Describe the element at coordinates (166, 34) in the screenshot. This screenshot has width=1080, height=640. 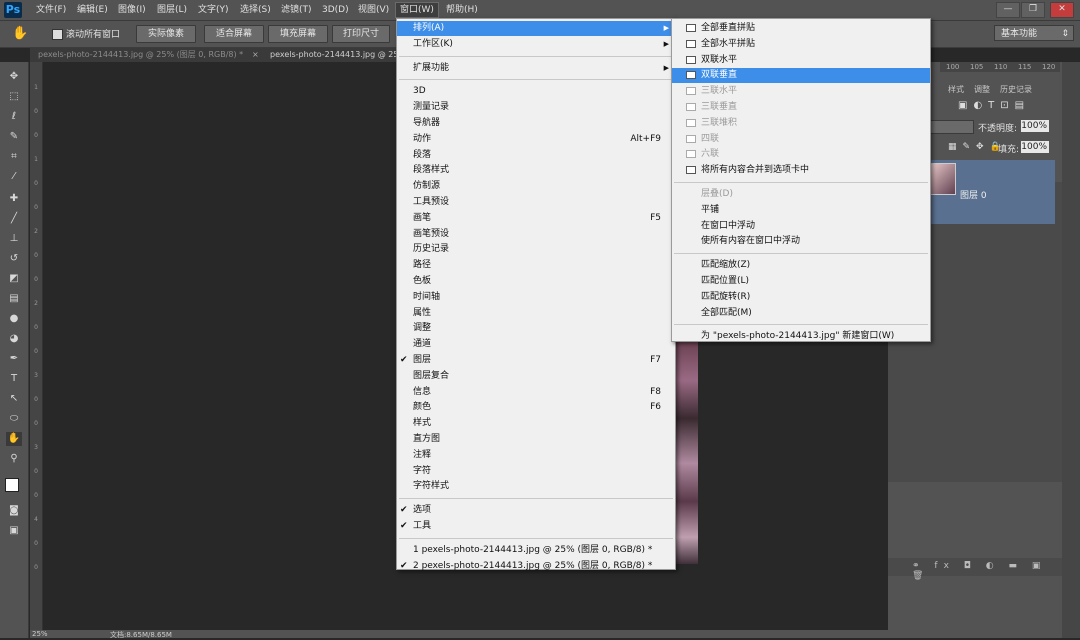
I see `actual-pixels-button: 实际像素` at that location.